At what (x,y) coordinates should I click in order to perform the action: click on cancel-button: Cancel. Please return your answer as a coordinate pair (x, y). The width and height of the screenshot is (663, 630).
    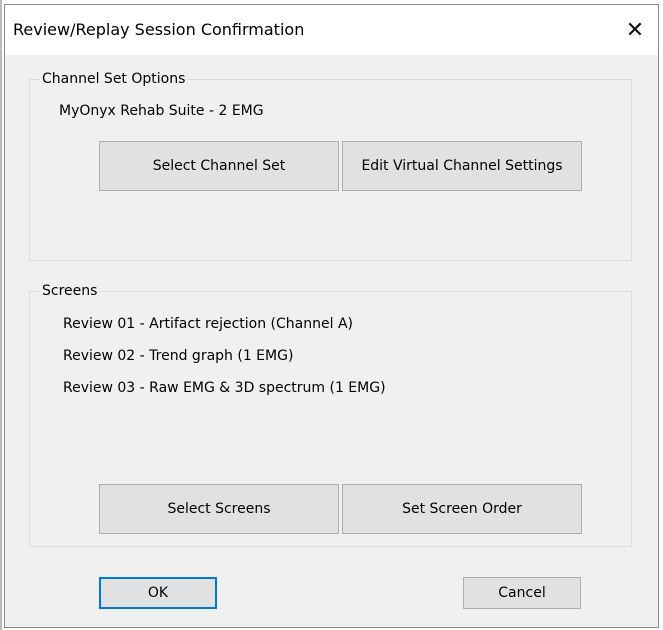
    Looking at the image, I should click on (522, 593).